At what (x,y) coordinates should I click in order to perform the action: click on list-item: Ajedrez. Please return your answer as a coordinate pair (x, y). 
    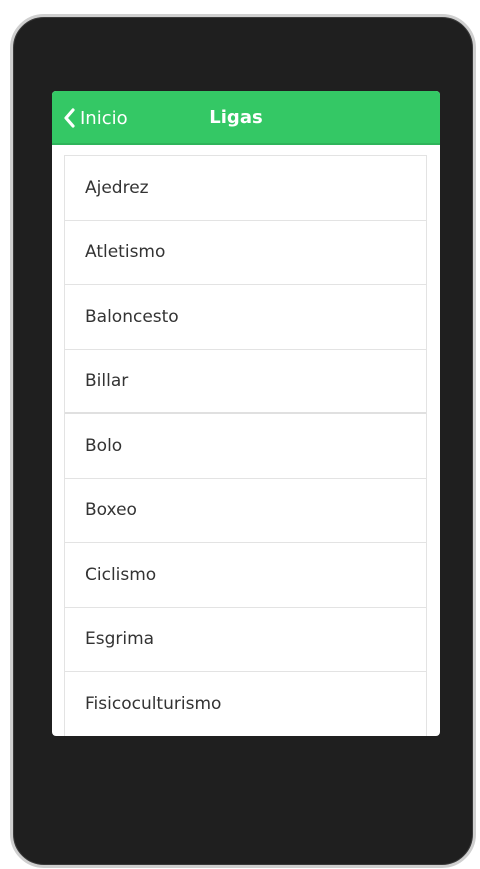
    Looking at the image, I should click on (245, 188).